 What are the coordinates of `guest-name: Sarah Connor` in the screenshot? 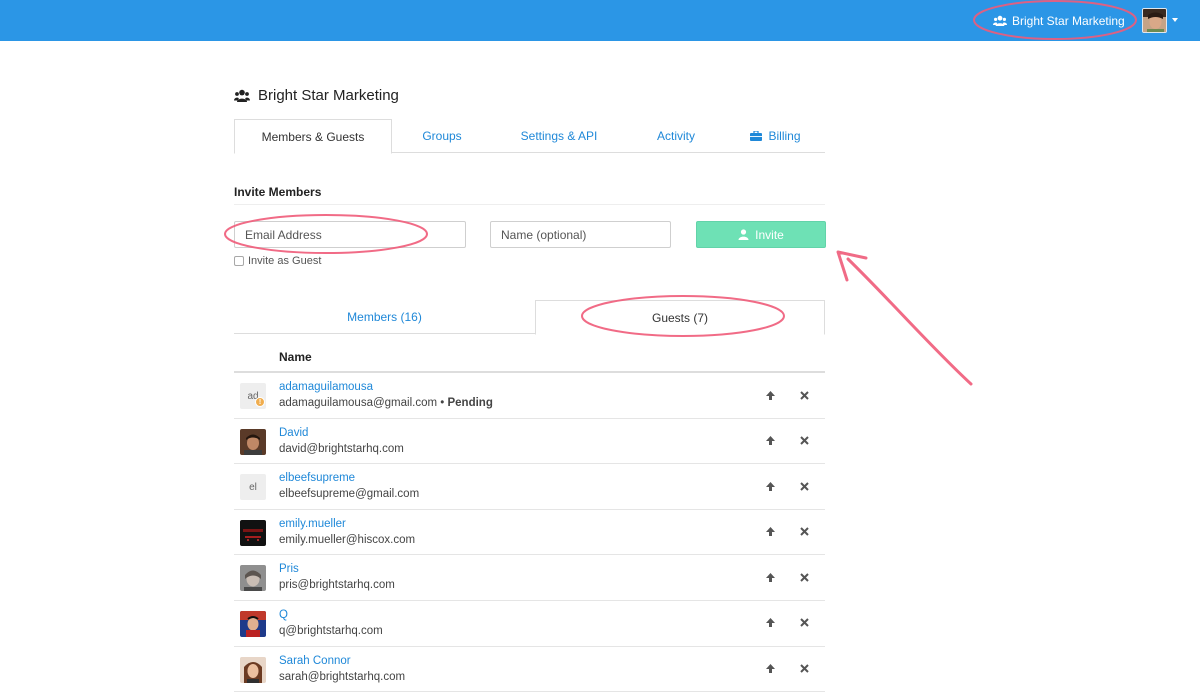 It's located at (315, 661).